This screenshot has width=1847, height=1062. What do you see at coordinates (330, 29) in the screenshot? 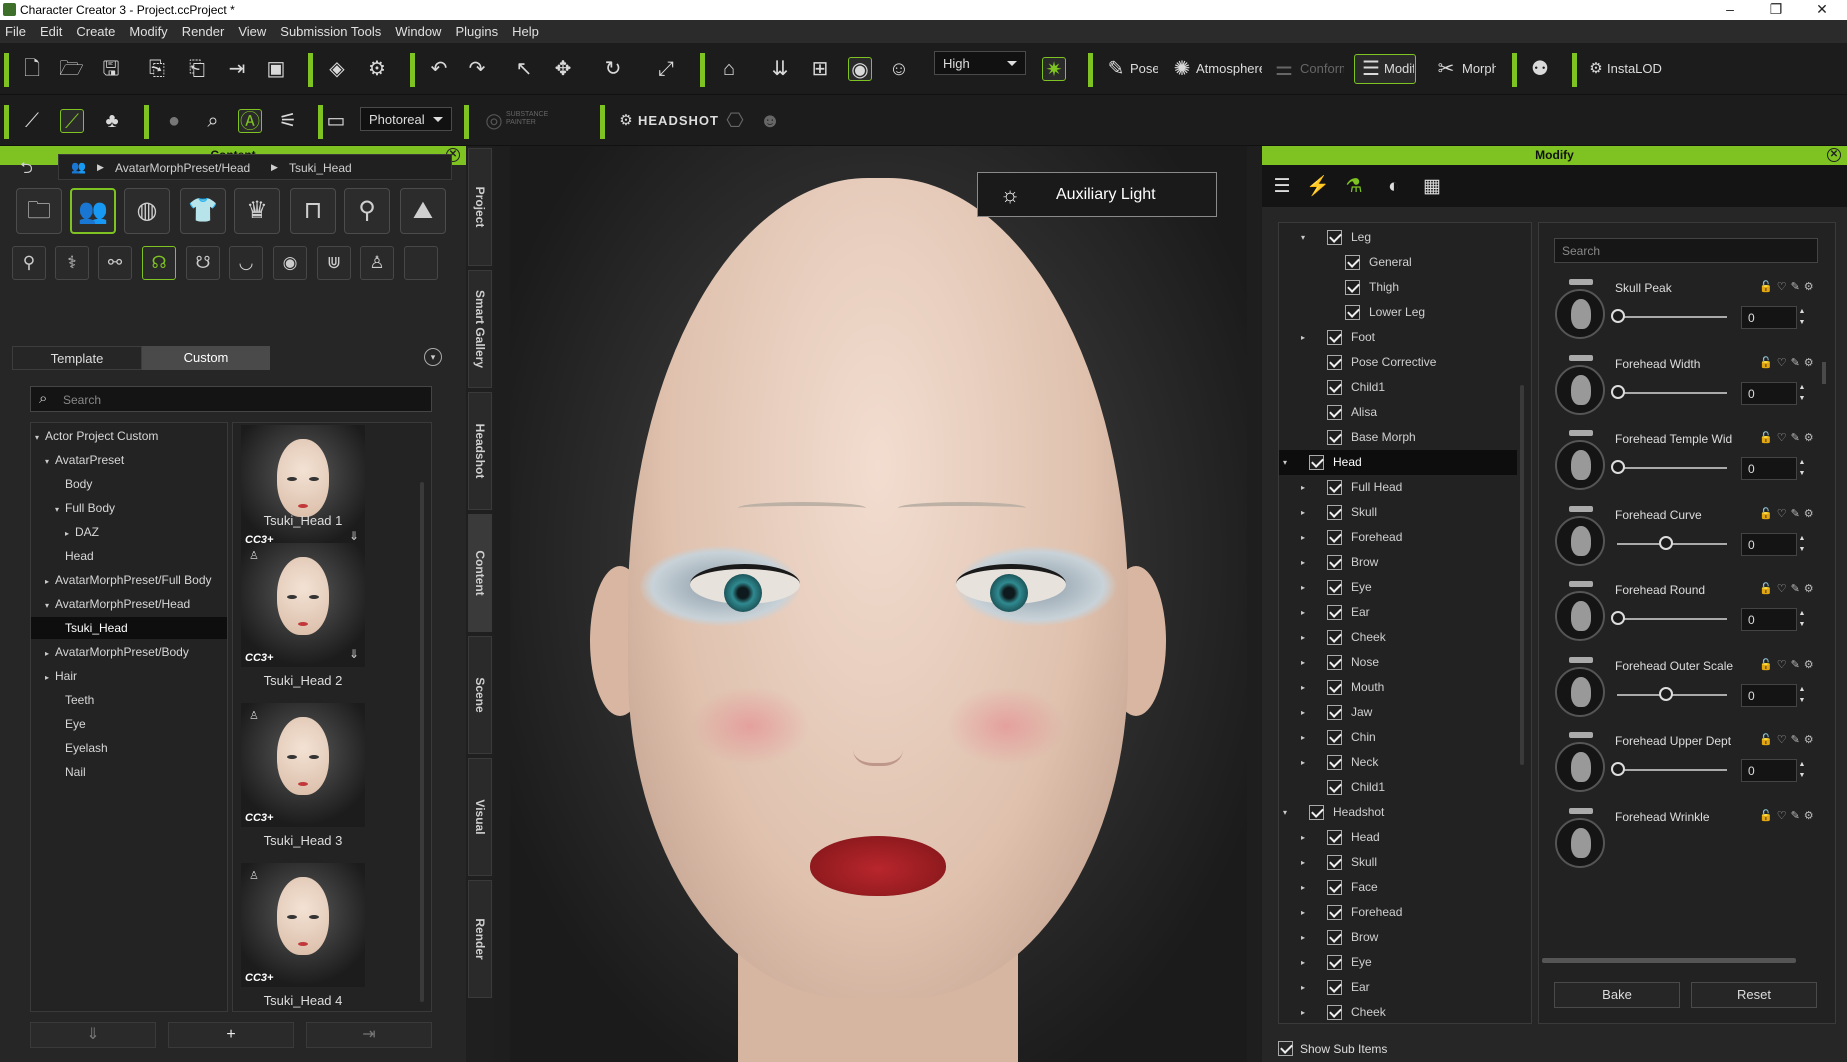
I see `menu-submission-tools: Submission Tools` at bounding box center [330, 29].